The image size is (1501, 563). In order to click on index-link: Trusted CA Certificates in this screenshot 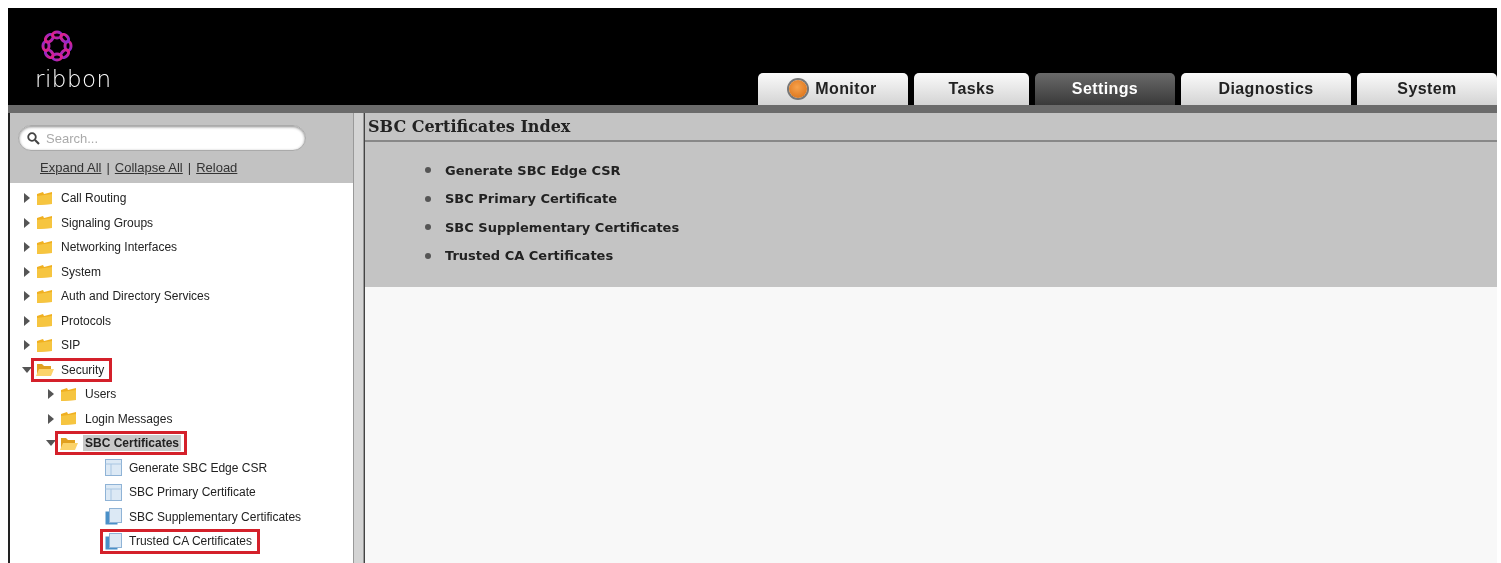, I will do `click(529, 256)`.